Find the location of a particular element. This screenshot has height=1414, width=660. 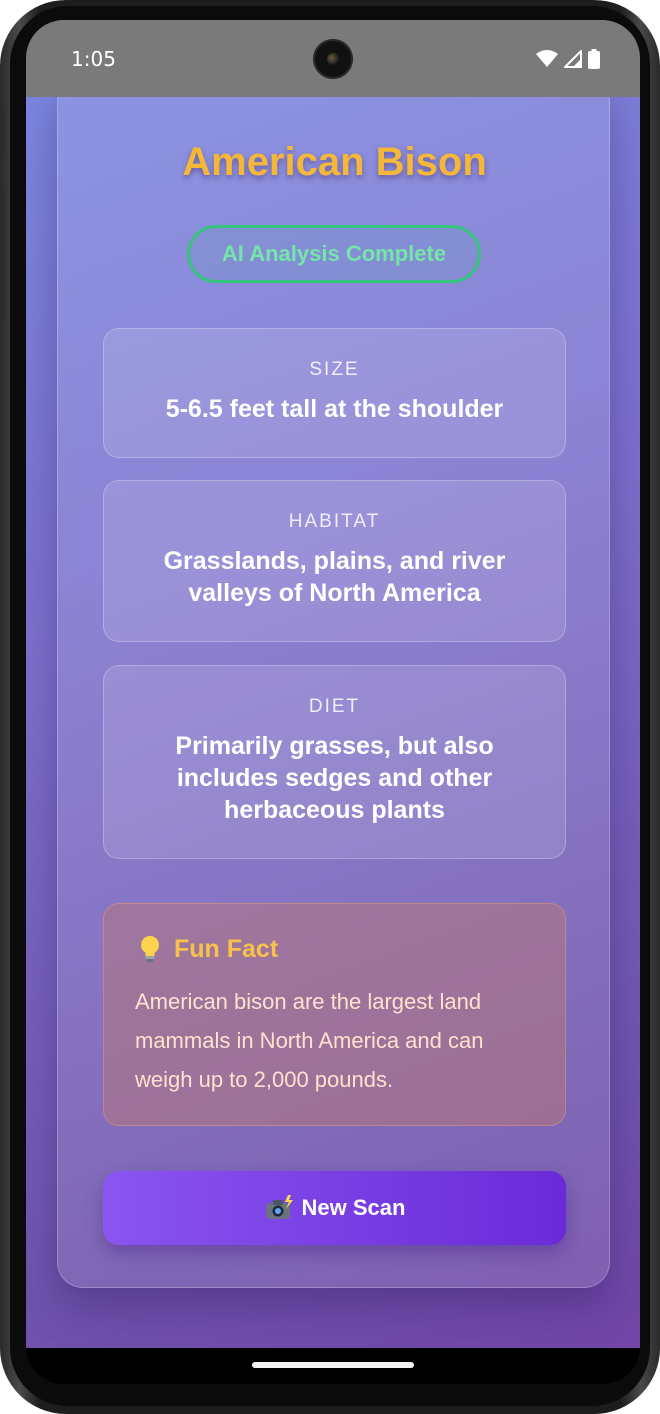

detail-label: DIET is located at coordinates (334, 706).